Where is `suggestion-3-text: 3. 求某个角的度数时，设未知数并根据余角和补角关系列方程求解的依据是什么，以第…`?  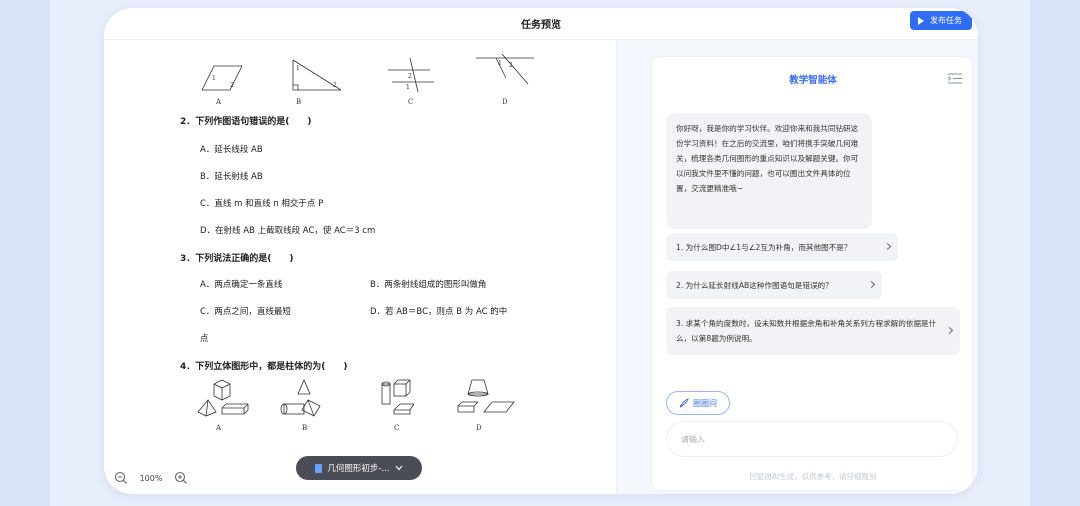
suggestion-3-text: 3. 求某个角的度数时，设未知数并根据余角和补角关系列方程求解的依据是什么，以第… is located at coordinates (806, 331).